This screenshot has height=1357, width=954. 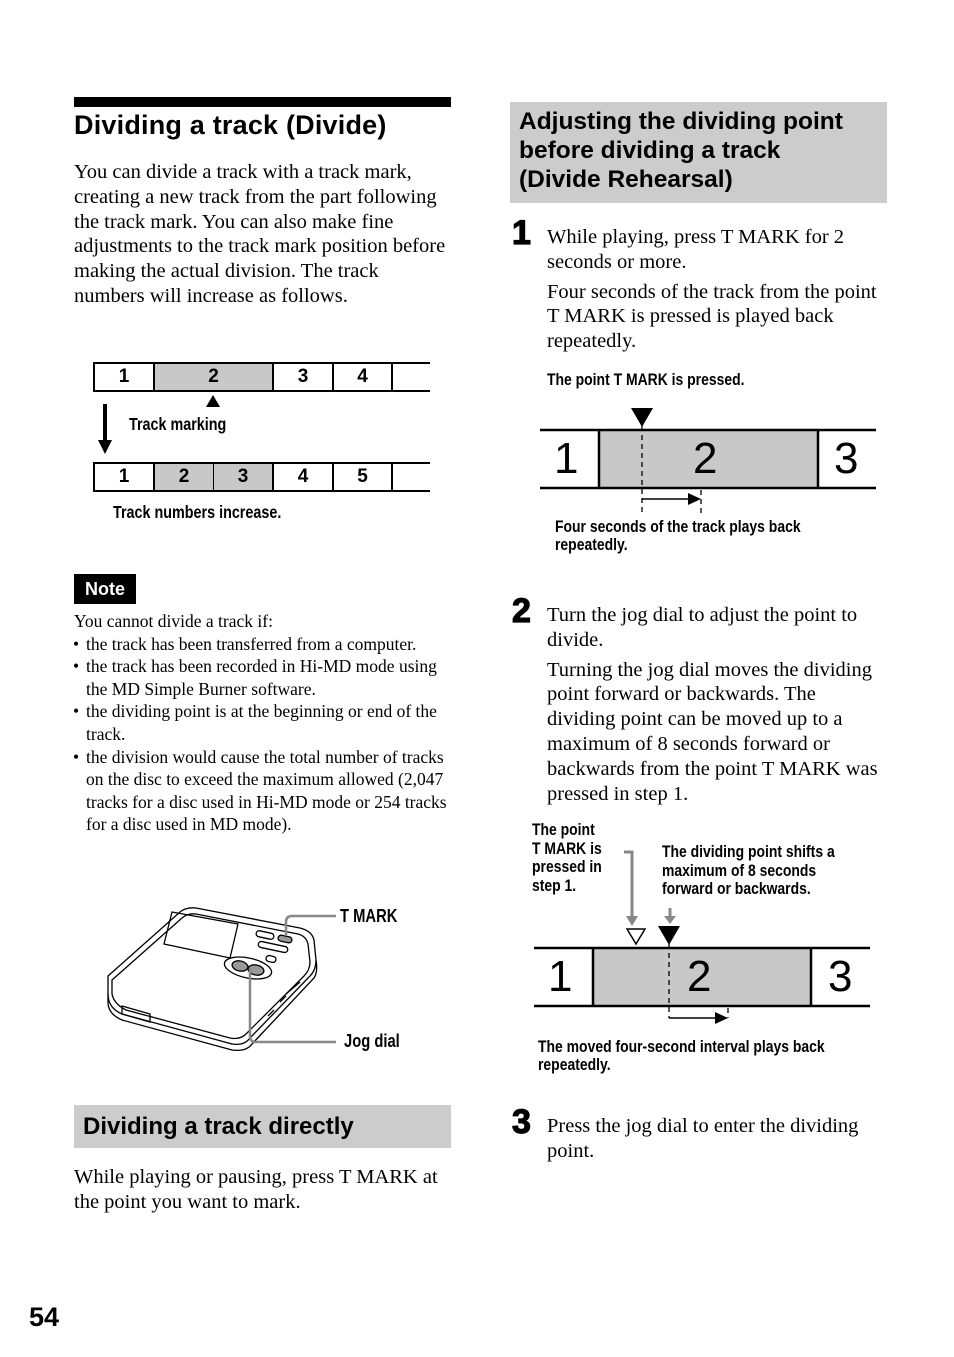 I want to click on tmark-pointer-icon, so click(x=642, y=417).